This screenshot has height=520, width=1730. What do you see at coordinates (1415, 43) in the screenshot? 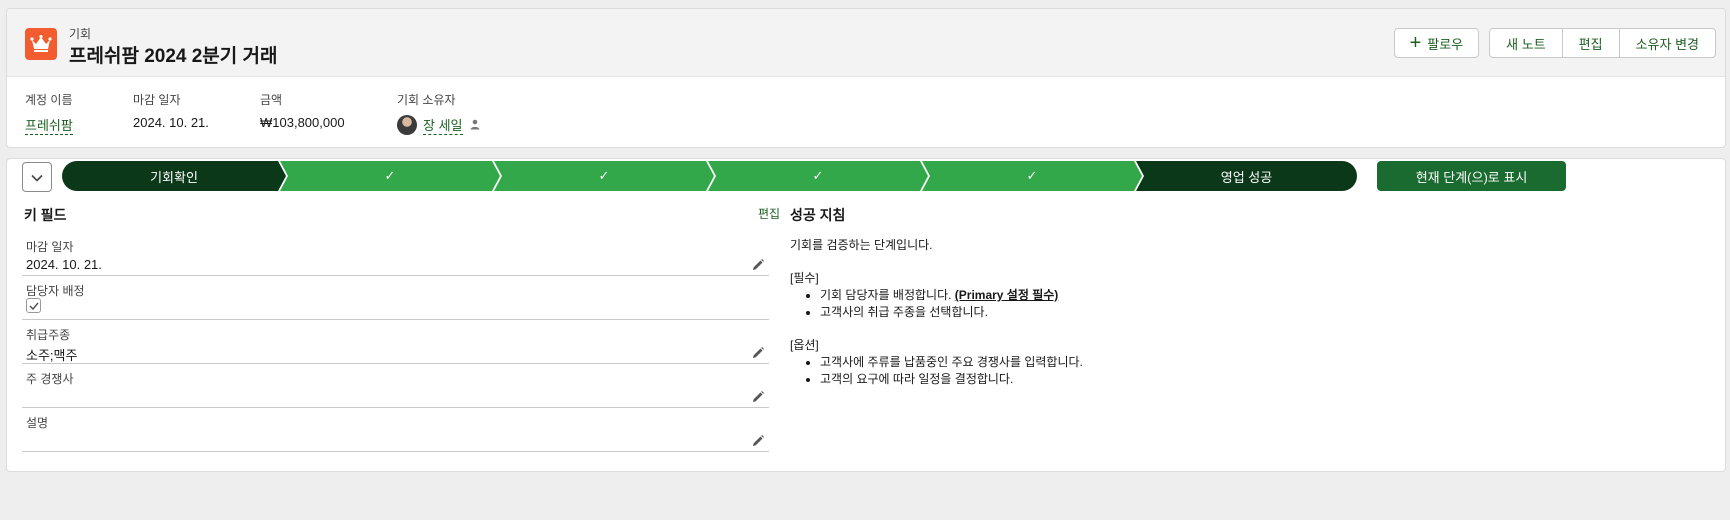
I see `plus-icon: +` at bounding box center [1415, 43].